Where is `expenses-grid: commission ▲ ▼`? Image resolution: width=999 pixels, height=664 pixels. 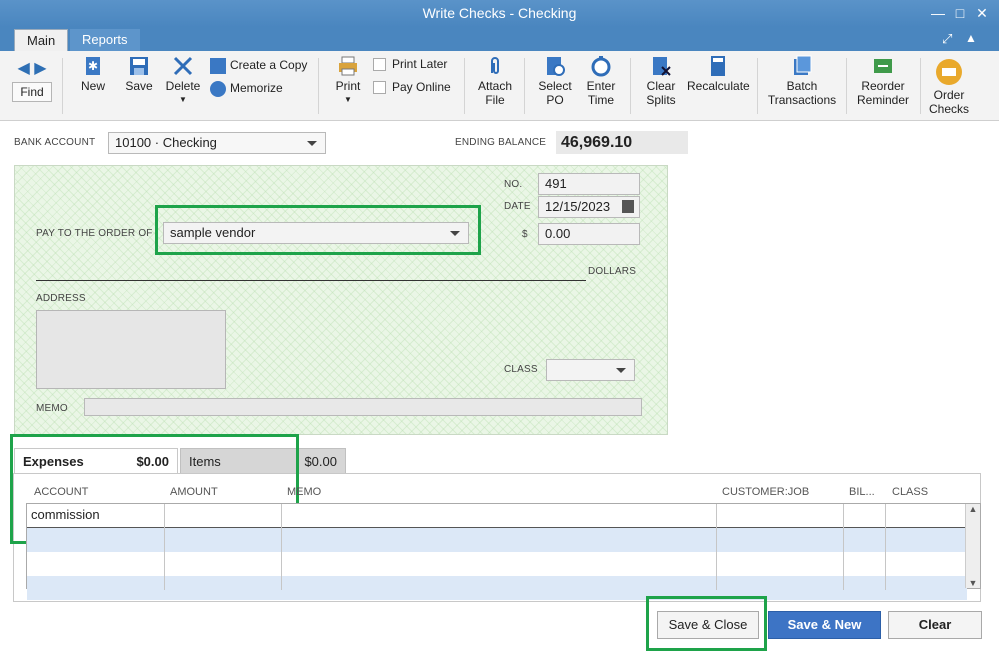
expenses-grid: commission ▲ ▼ is located at coordinates (503, 551).